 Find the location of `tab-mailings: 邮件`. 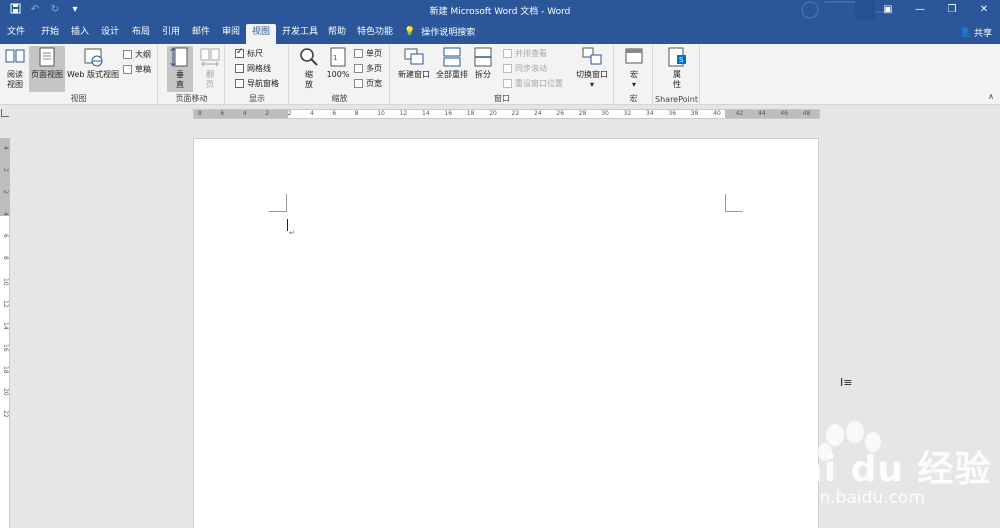

tab-mailings: 邮件 is located at coordinates (201, 34).